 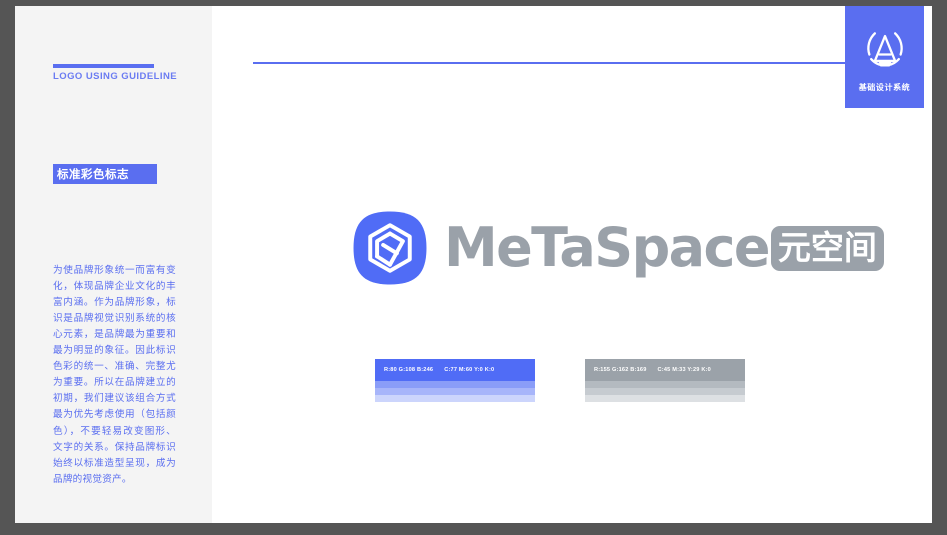 I want to click on swatch-rgb-label: R:155 G:162 B:169, so click(x=620, y=370).